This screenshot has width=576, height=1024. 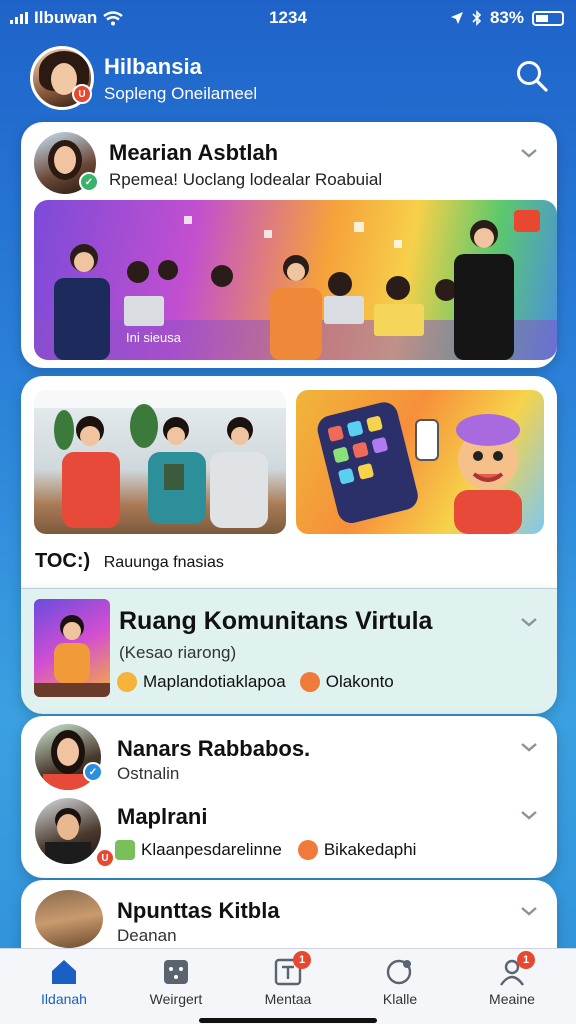 What do you see at coordinates (93, 772) in the screenshot?
I see `verified-badge-icon: ✓` at bounding box center [93, 772].